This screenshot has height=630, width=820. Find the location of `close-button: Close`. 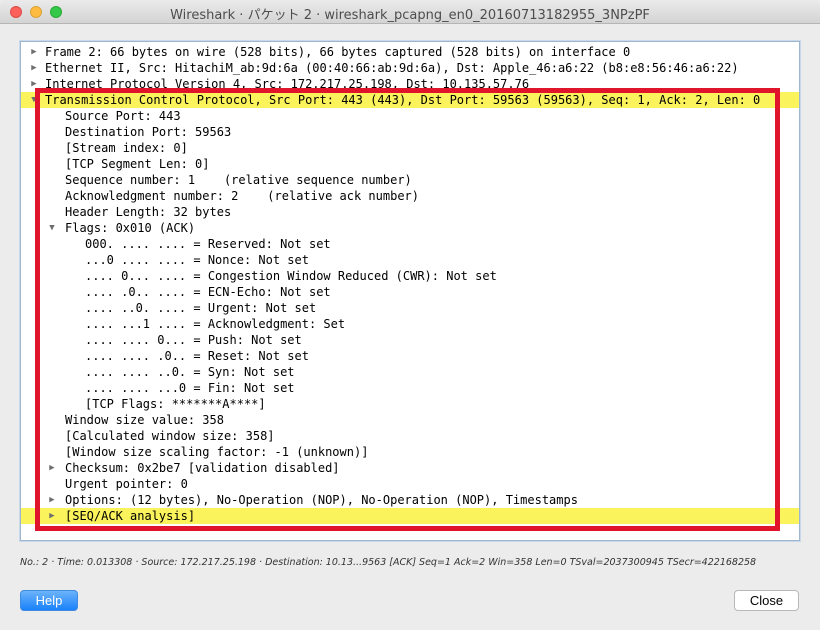

close-button: Close is located at coordinates (766, 600).